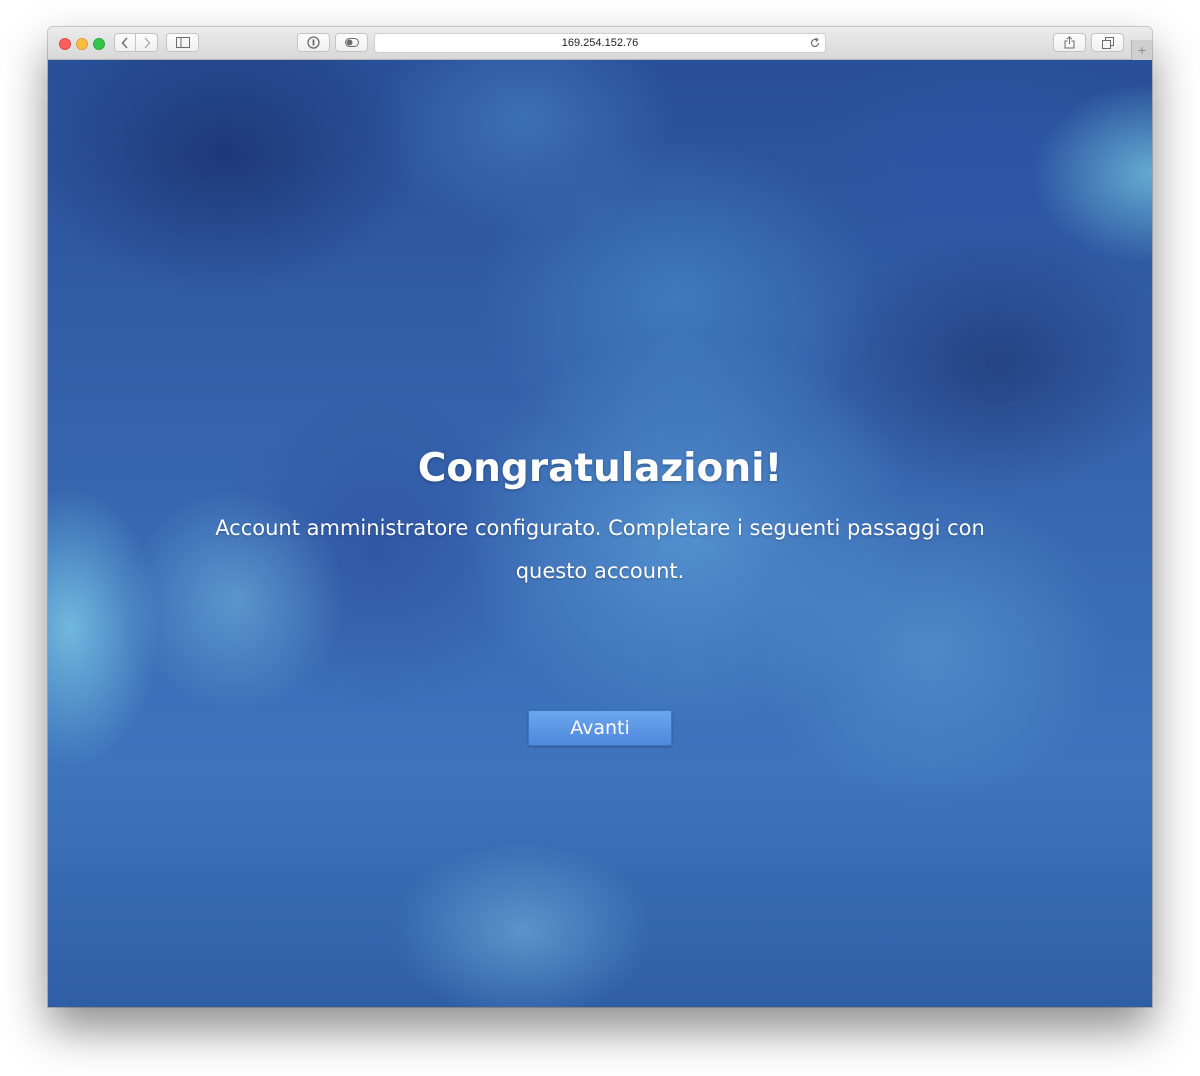 This screenshot has height=1076, width=1200. I want to click on share-icon, so click(1069, 42).